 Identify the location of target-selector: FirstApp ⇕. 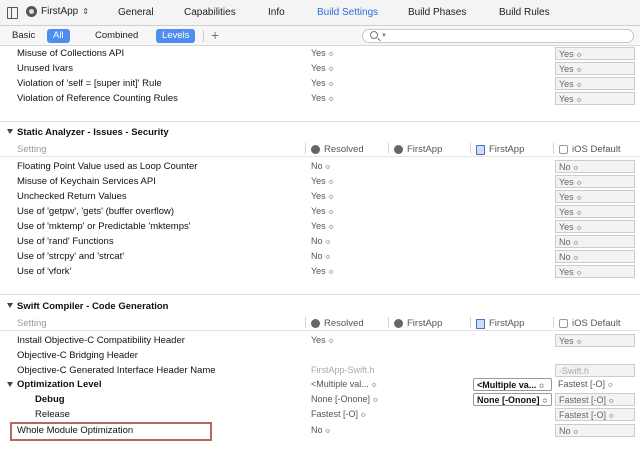
(57, 11).